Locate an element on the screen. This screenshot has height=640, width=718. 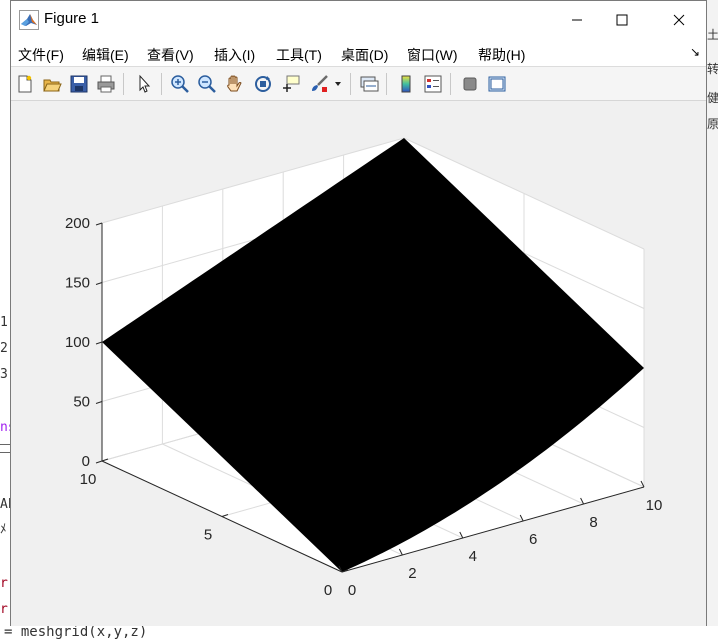
chevron-down-icon is located at coordinates (338, 84).